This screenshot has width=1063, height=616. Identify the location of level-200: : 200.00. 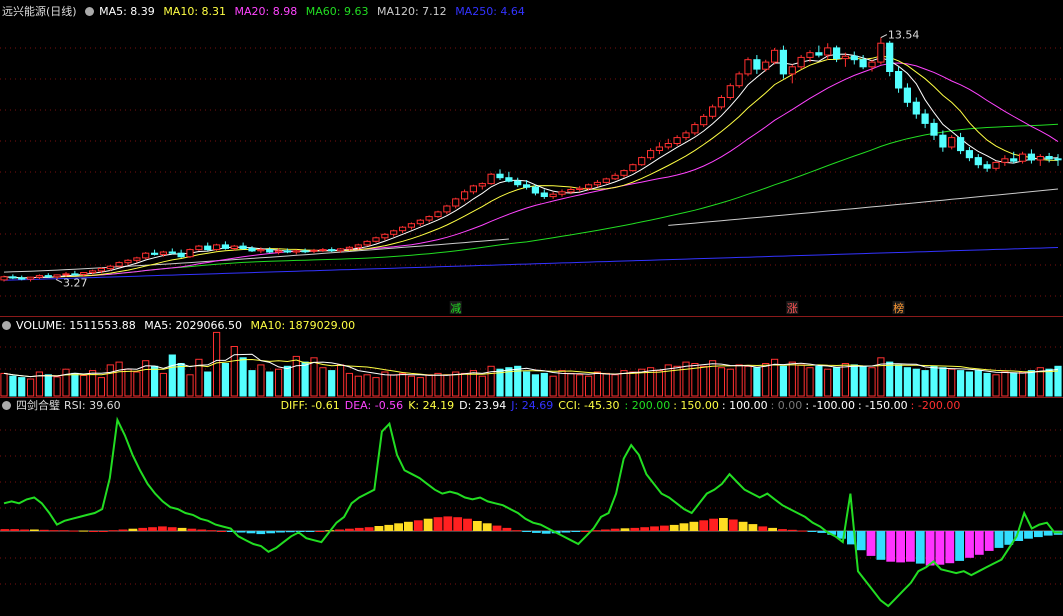
(647, 405).